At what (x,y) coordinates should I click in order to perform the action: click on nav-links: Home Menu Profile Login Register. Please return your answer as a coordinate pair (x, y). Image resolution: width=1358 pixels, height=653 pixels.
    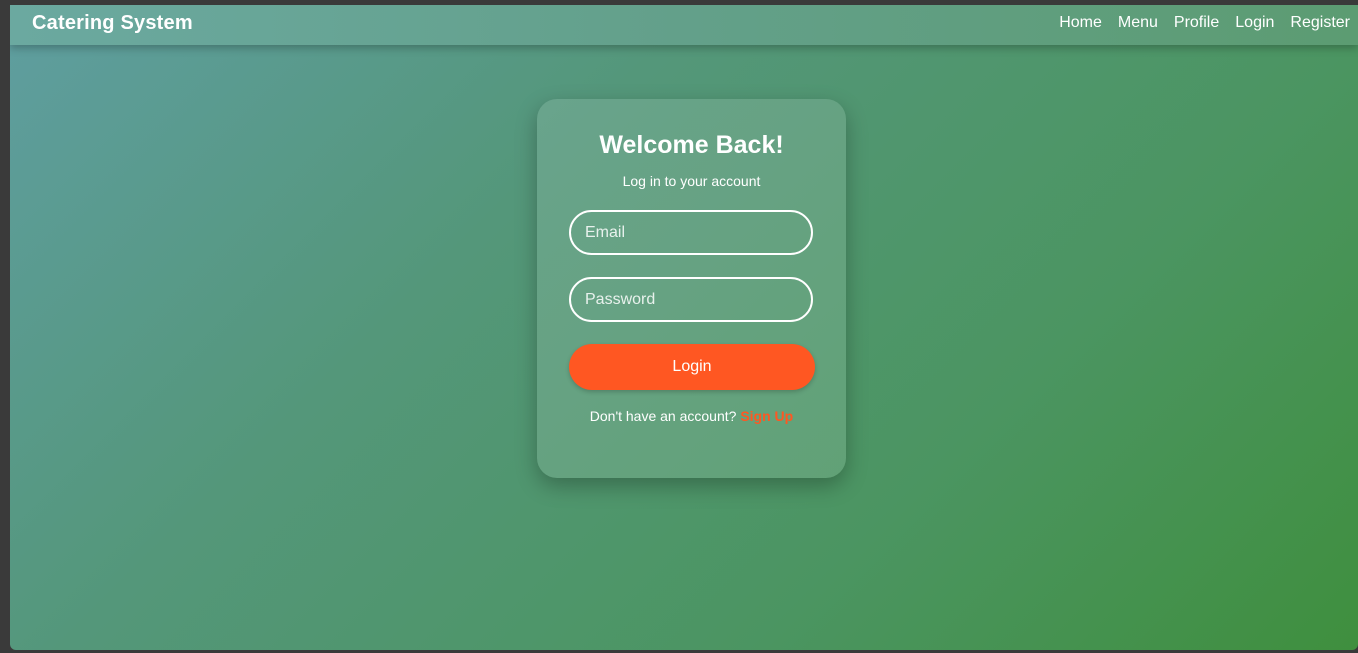
    Looking at the image, I should click on (1204, 23).